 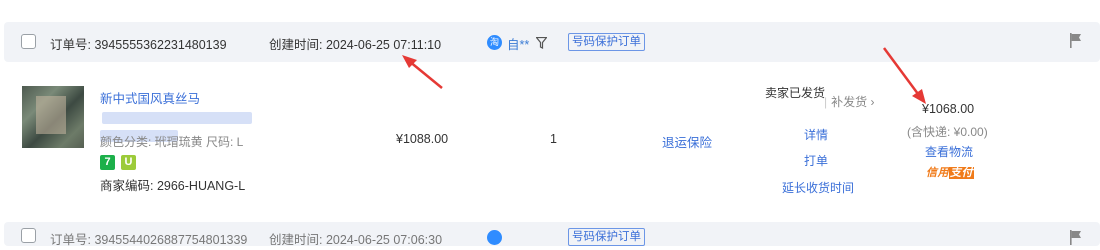 I want to click on product-tags: 7U, so click(x=121, y=161).